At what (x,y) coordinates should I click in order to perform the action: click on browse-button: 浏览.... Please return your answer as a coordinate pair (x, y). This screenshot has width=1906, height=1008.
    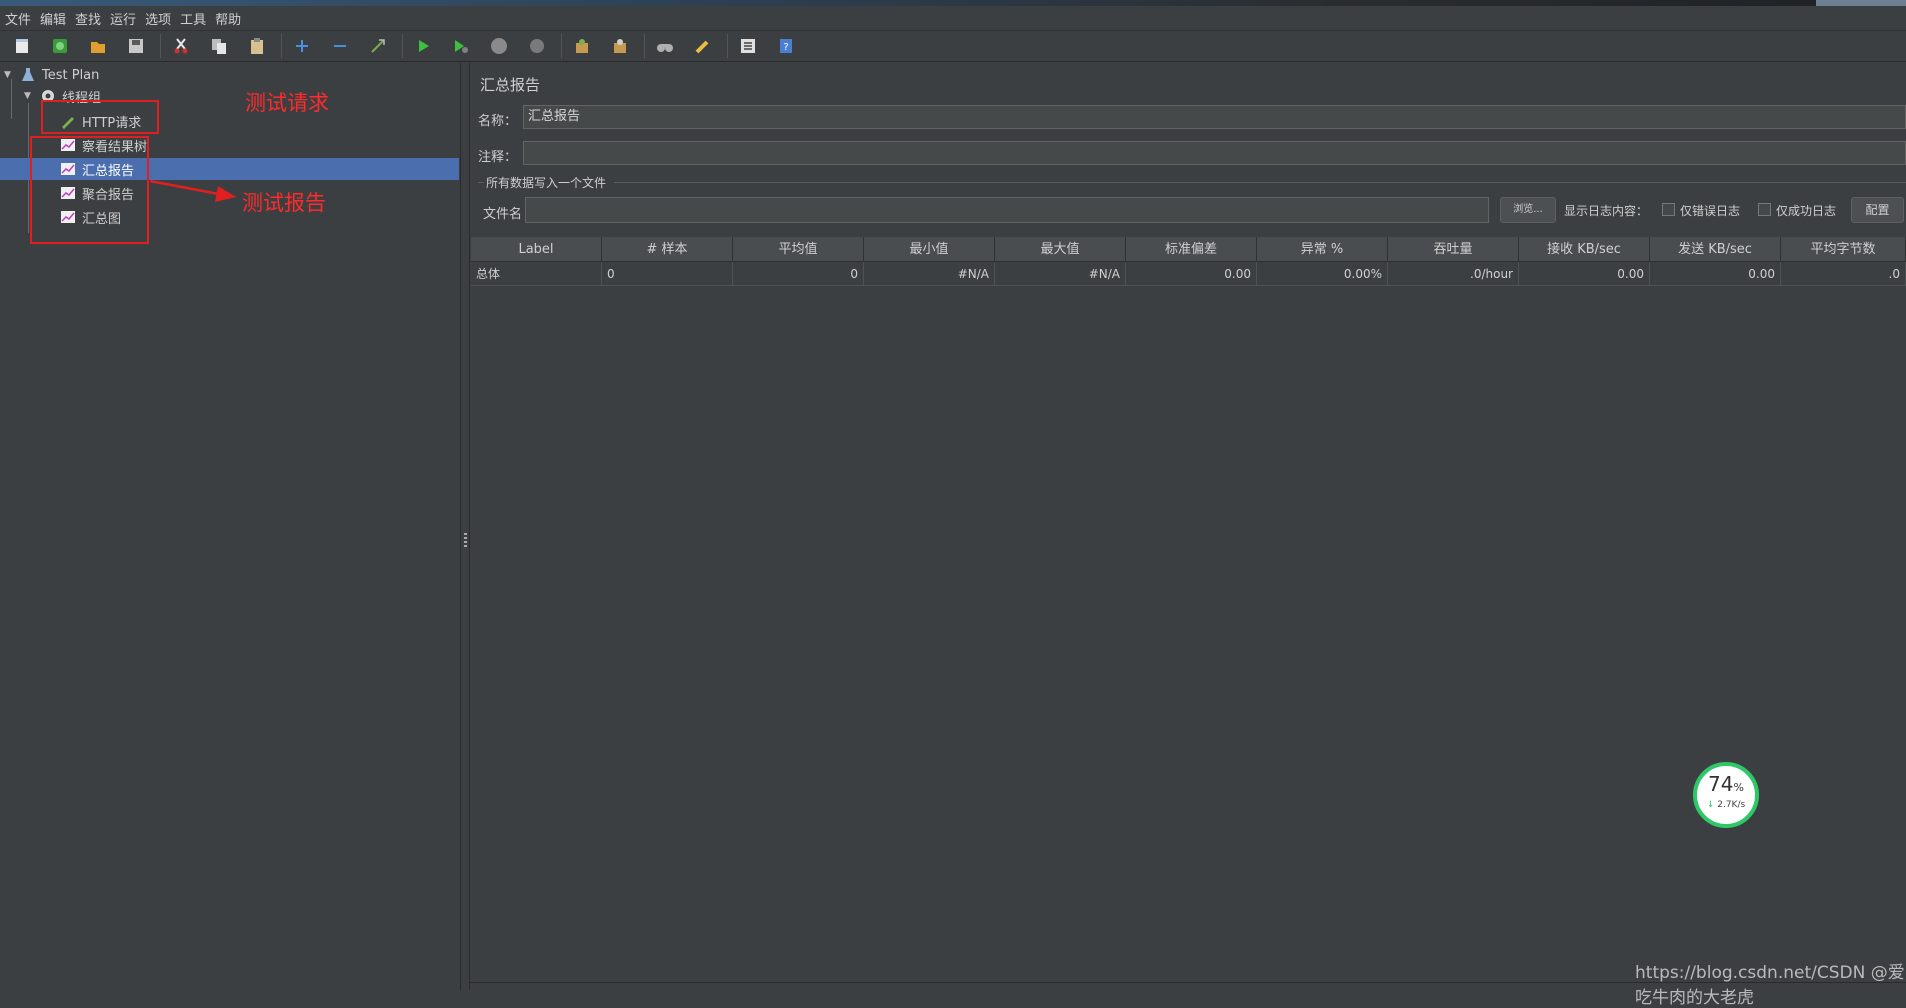
    Looking at the image, I should click on (1528, 210).